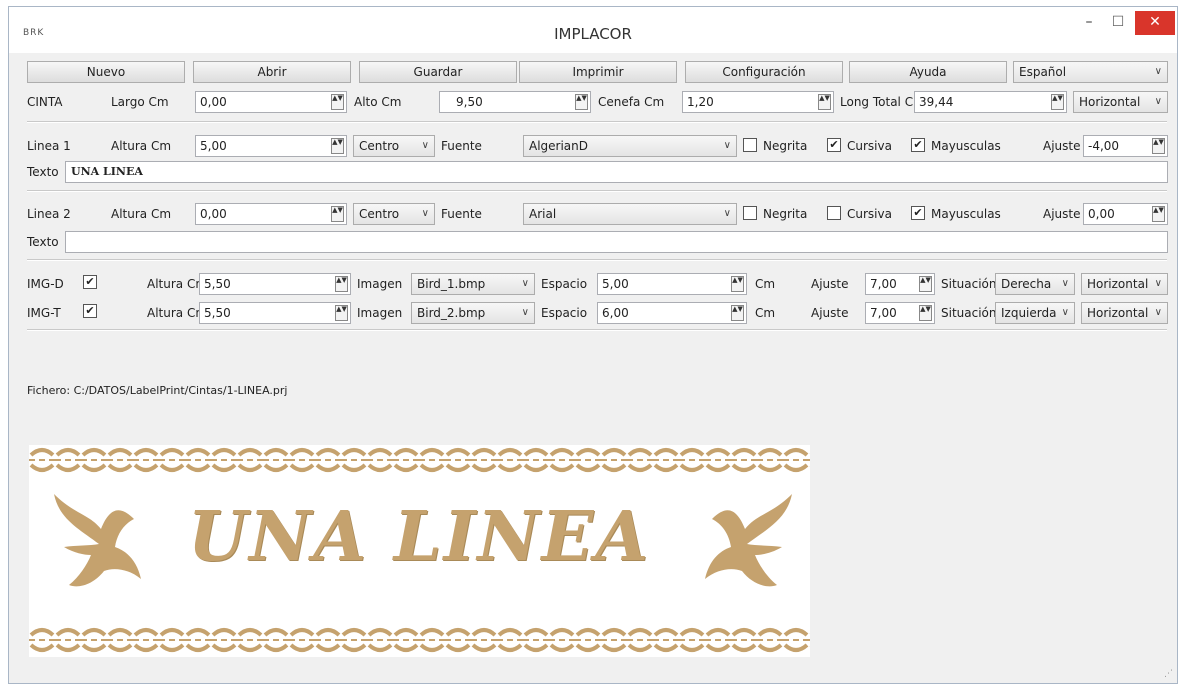 The image size is (1178, 684). What do you see at coordinates (1120, 102) in the screenshot?
I see `cinta-orientation-select: Horizontal ∨` at bounding box center [1120, 102].